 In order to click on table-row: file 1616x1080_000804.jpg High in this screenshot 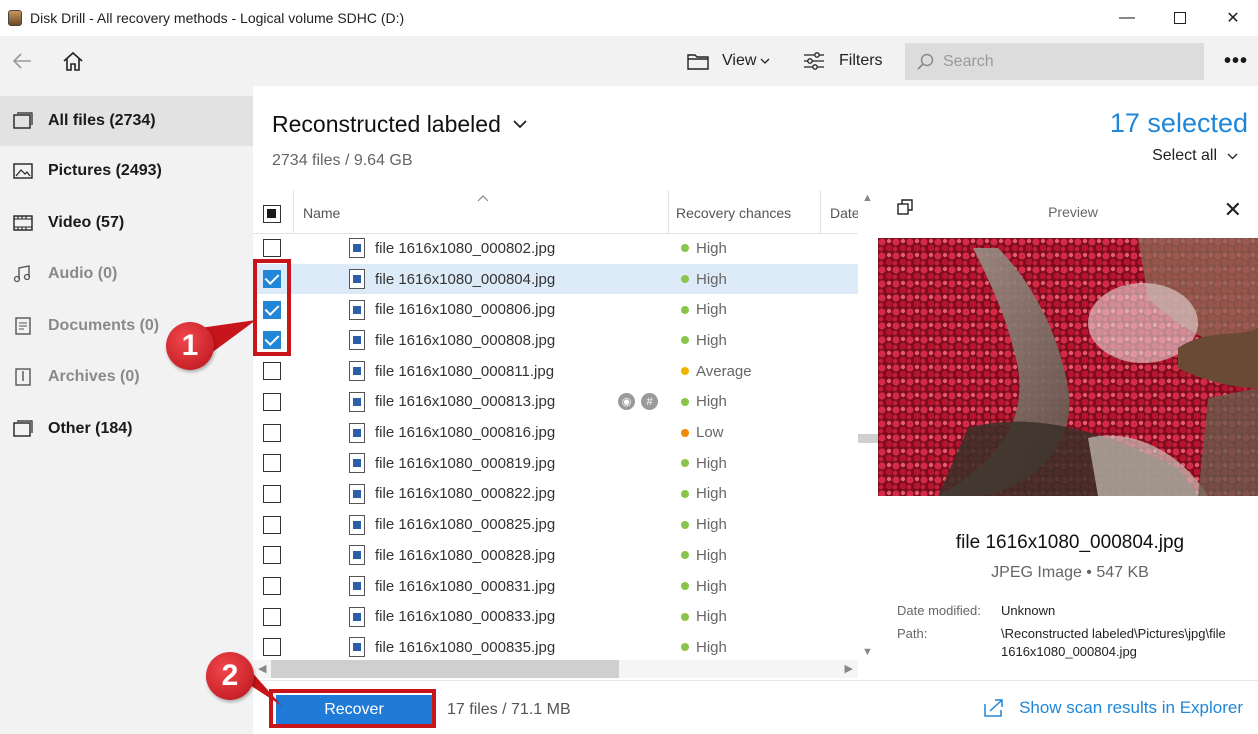, I will do `click(555, 279)`.